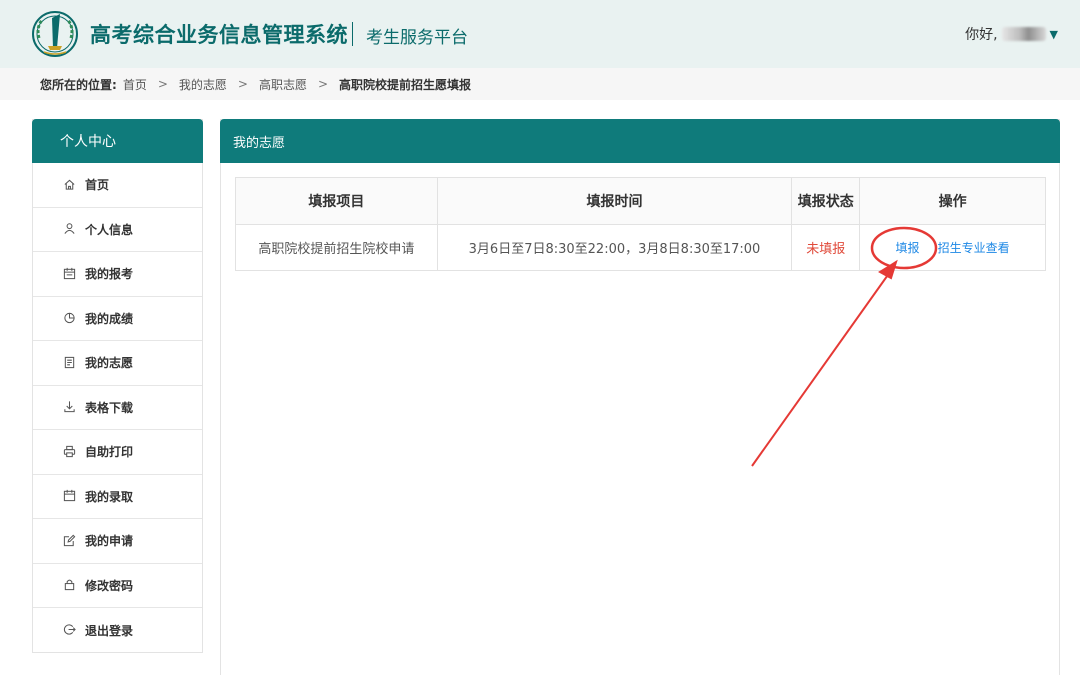 Image resolution: width=1080 pixels, height=675 pixels. Describe the element at coordinates (283, 84) in the screenshot. I see `breadcrumb-vocational-preferences: 高职志愿` at that location.